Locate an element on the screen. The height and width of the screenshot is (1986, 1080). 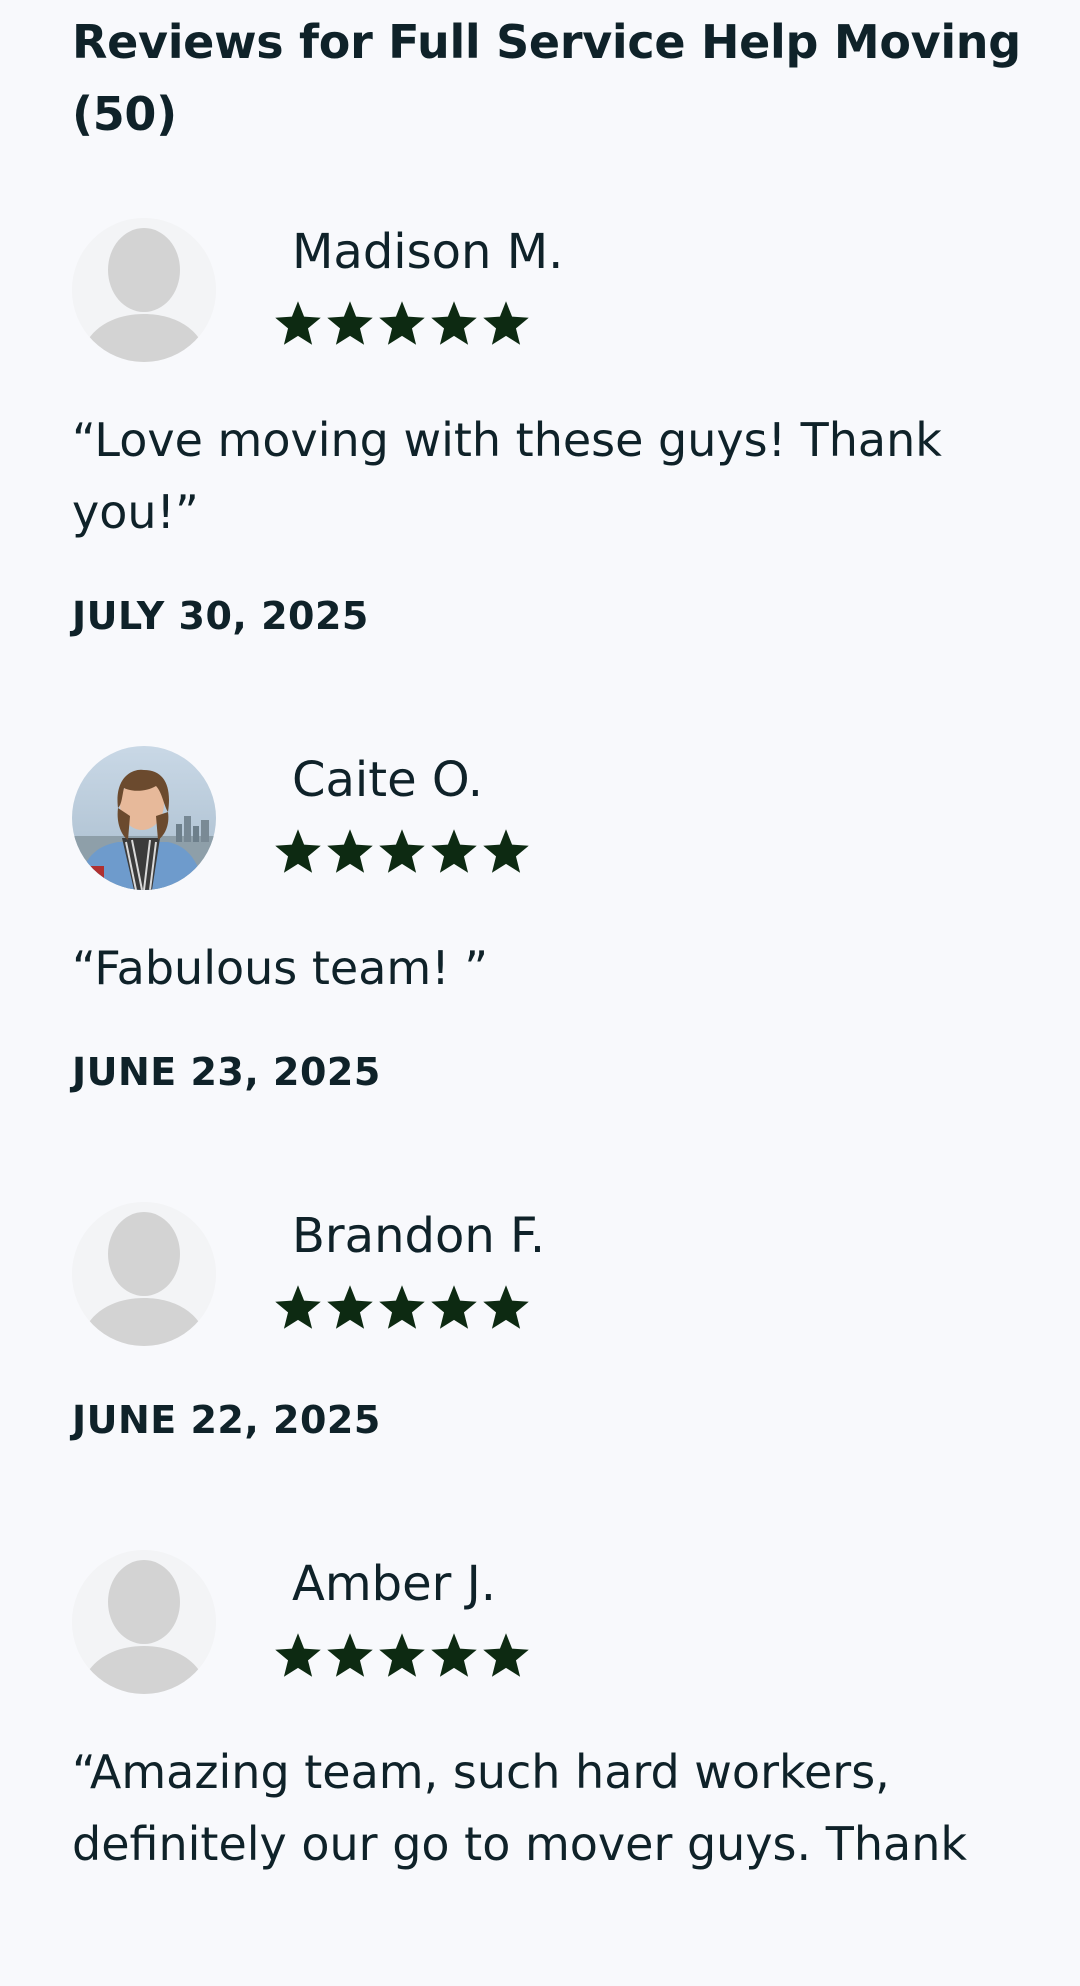
review-date: JUNE 23, 2025 is located at coordinates (226, 1072).